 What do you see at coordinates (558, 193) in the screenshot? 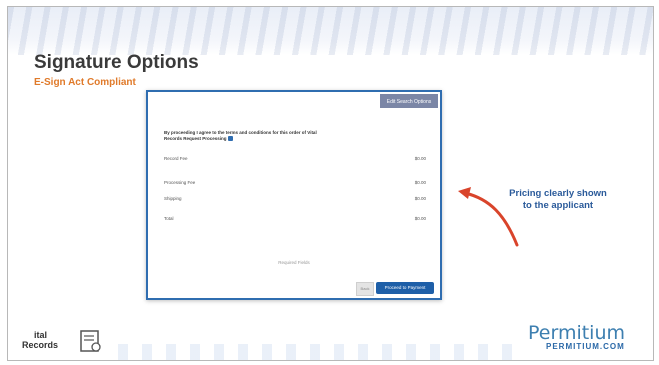
I see `callout-line-1: Pricing clearly shown` at bounding box center [558, 193].